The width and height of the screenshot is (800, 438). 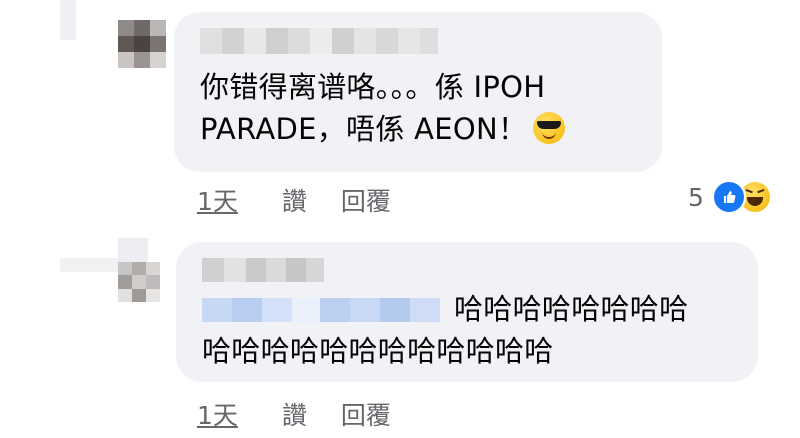 What do you see at coordinates (383, 129) in the screenshot?
I see `comment-line: PARADE，唔係 AEON！` at bounding box center [383, 129].